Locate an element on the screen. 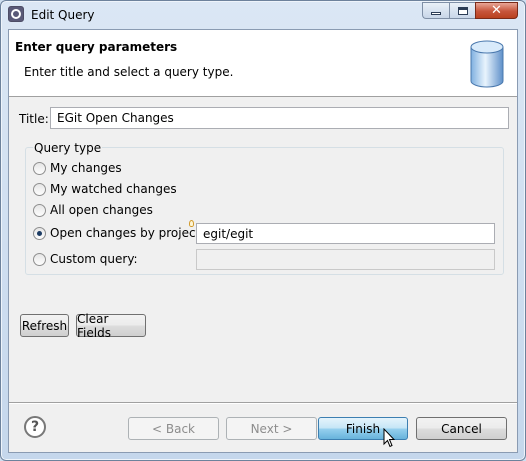  refresh-button: Refresh is located at coordinates (44, 325).